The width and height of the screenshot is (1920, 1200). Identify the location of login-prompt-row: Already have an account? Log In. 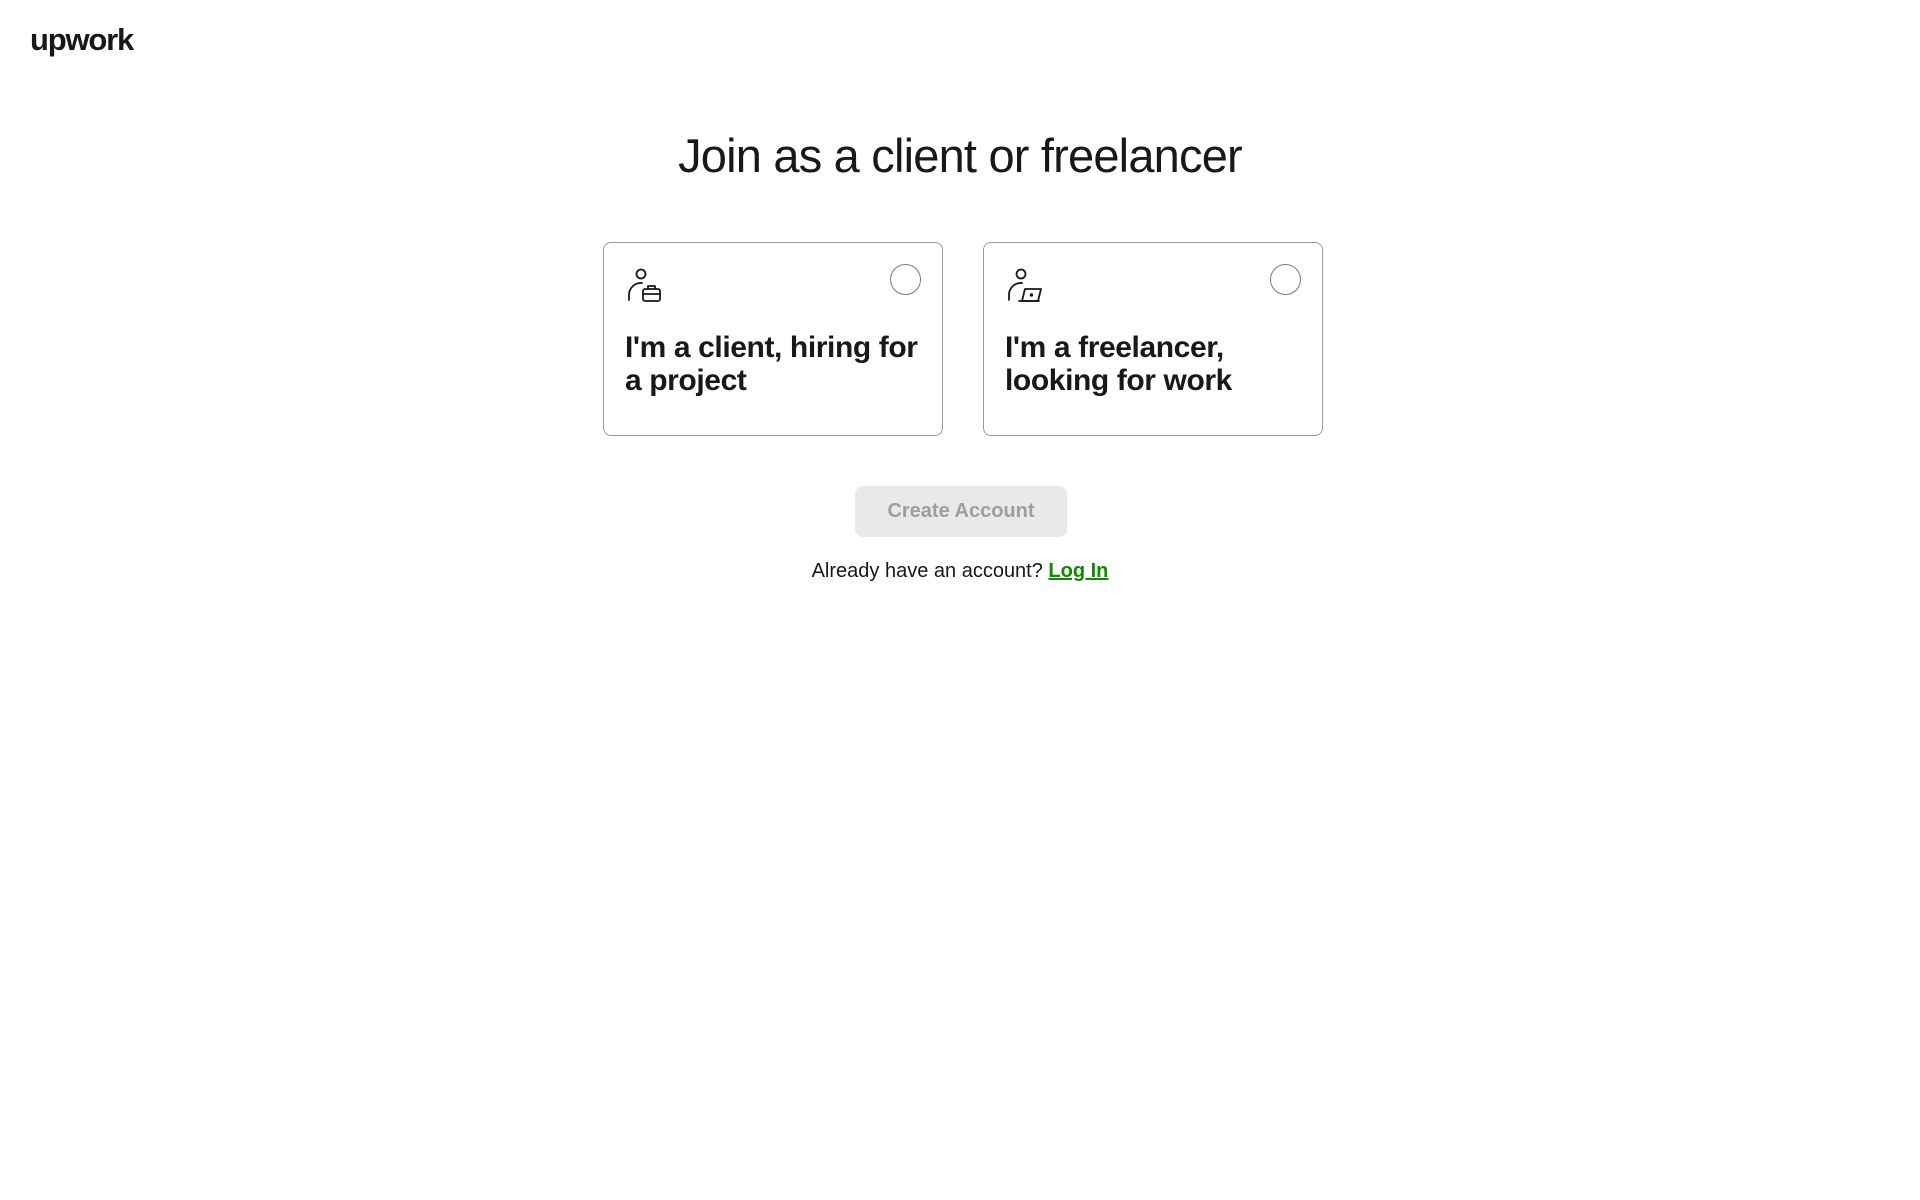
(960, 571).